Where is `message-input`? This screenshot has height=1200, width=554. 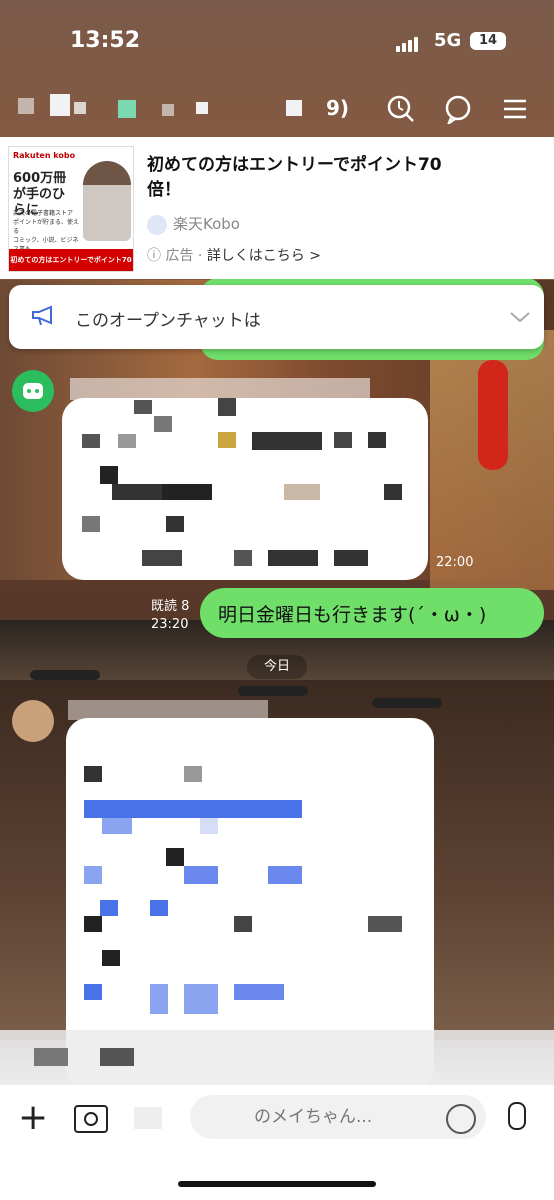 message-input is located at coordinates (338, 1117).